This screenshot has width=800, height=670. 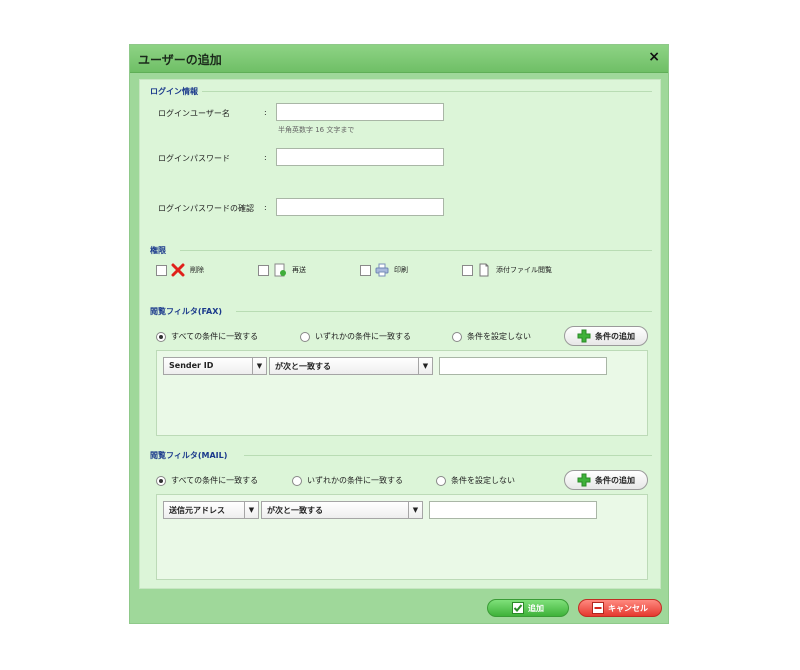 I want to click on delete-x-icon, so click(x=178, y=270).